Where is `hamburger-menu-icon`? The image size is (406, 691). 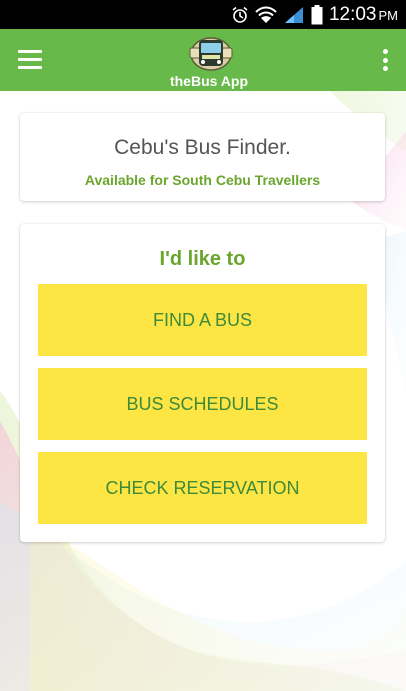 hamburger-menu-icon is located at coordinates (30, 60).